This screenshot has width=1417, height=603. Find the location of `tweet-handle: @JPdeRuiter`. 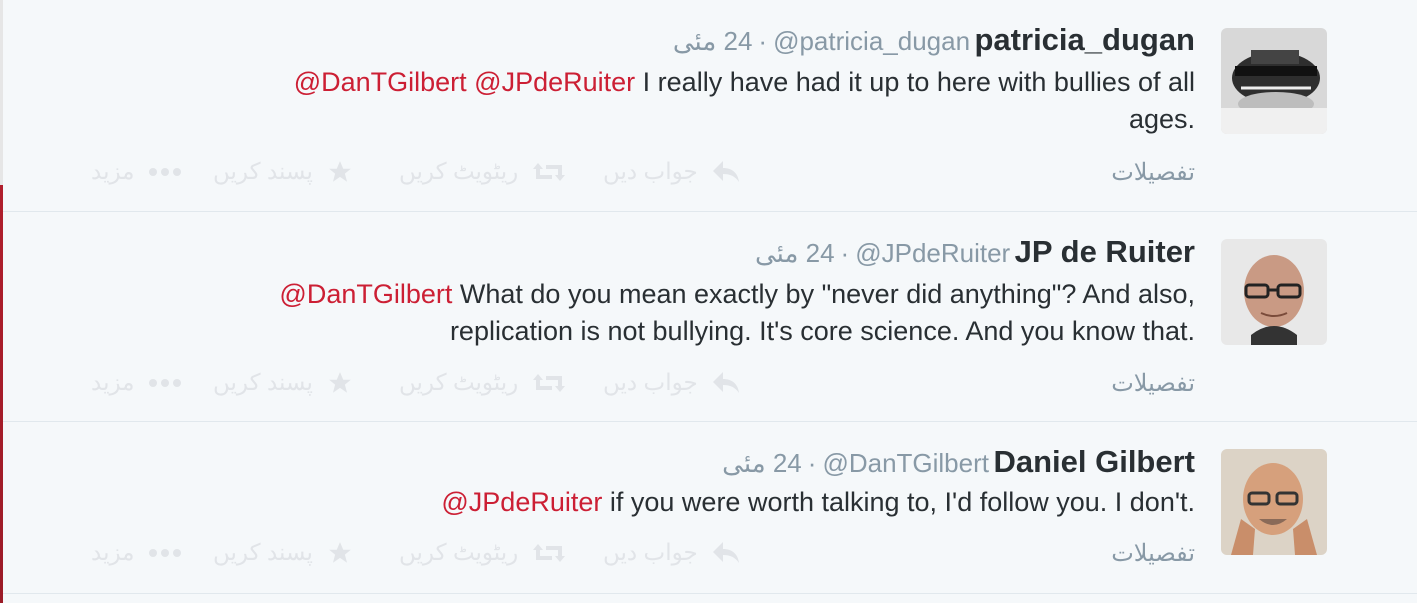

tweet-handle: @JPdeRuiter is located at coordinates (932, 253).